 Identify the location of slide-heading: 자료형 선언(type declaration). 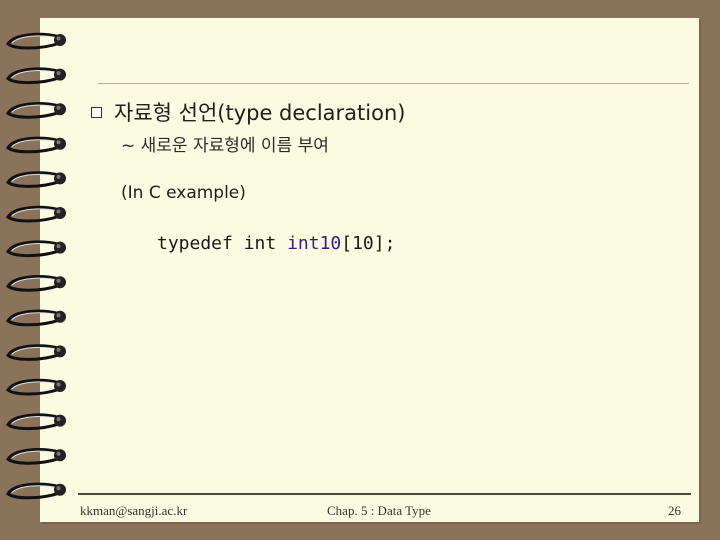
(260, 113).